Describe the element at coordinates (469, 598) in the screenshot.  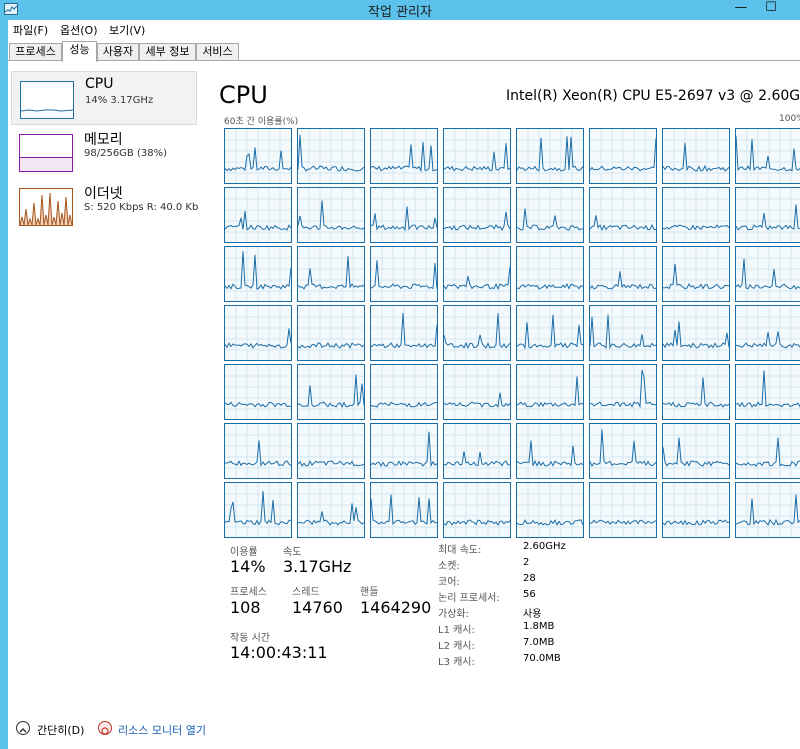
I see `spec-logical-processors-label: 논리 프로세서:` at that location.